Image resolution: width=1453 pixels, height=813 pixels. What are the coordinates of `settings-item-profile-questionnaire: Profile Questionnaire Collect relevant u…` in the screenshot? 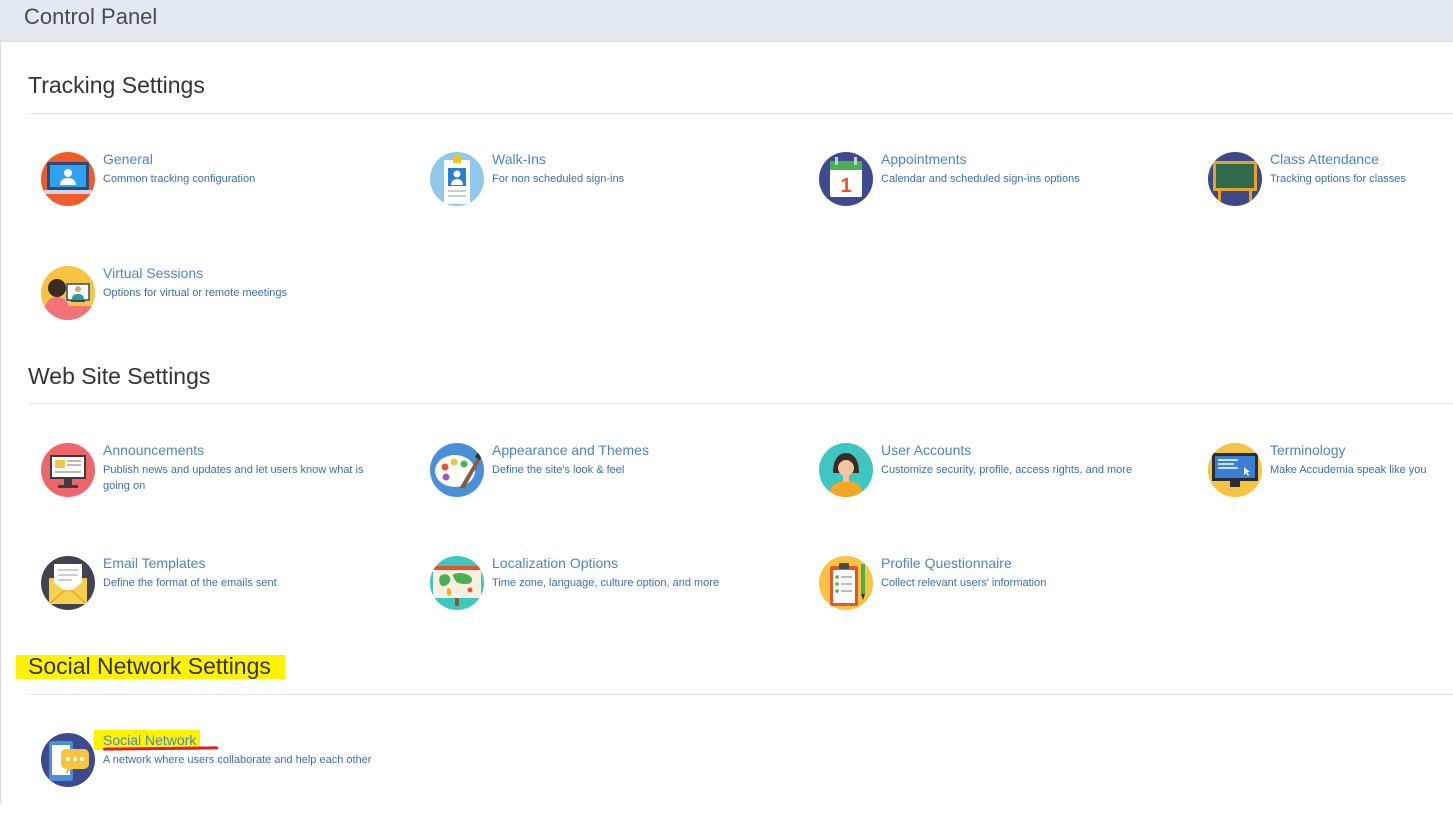 It's located at (997, 595).